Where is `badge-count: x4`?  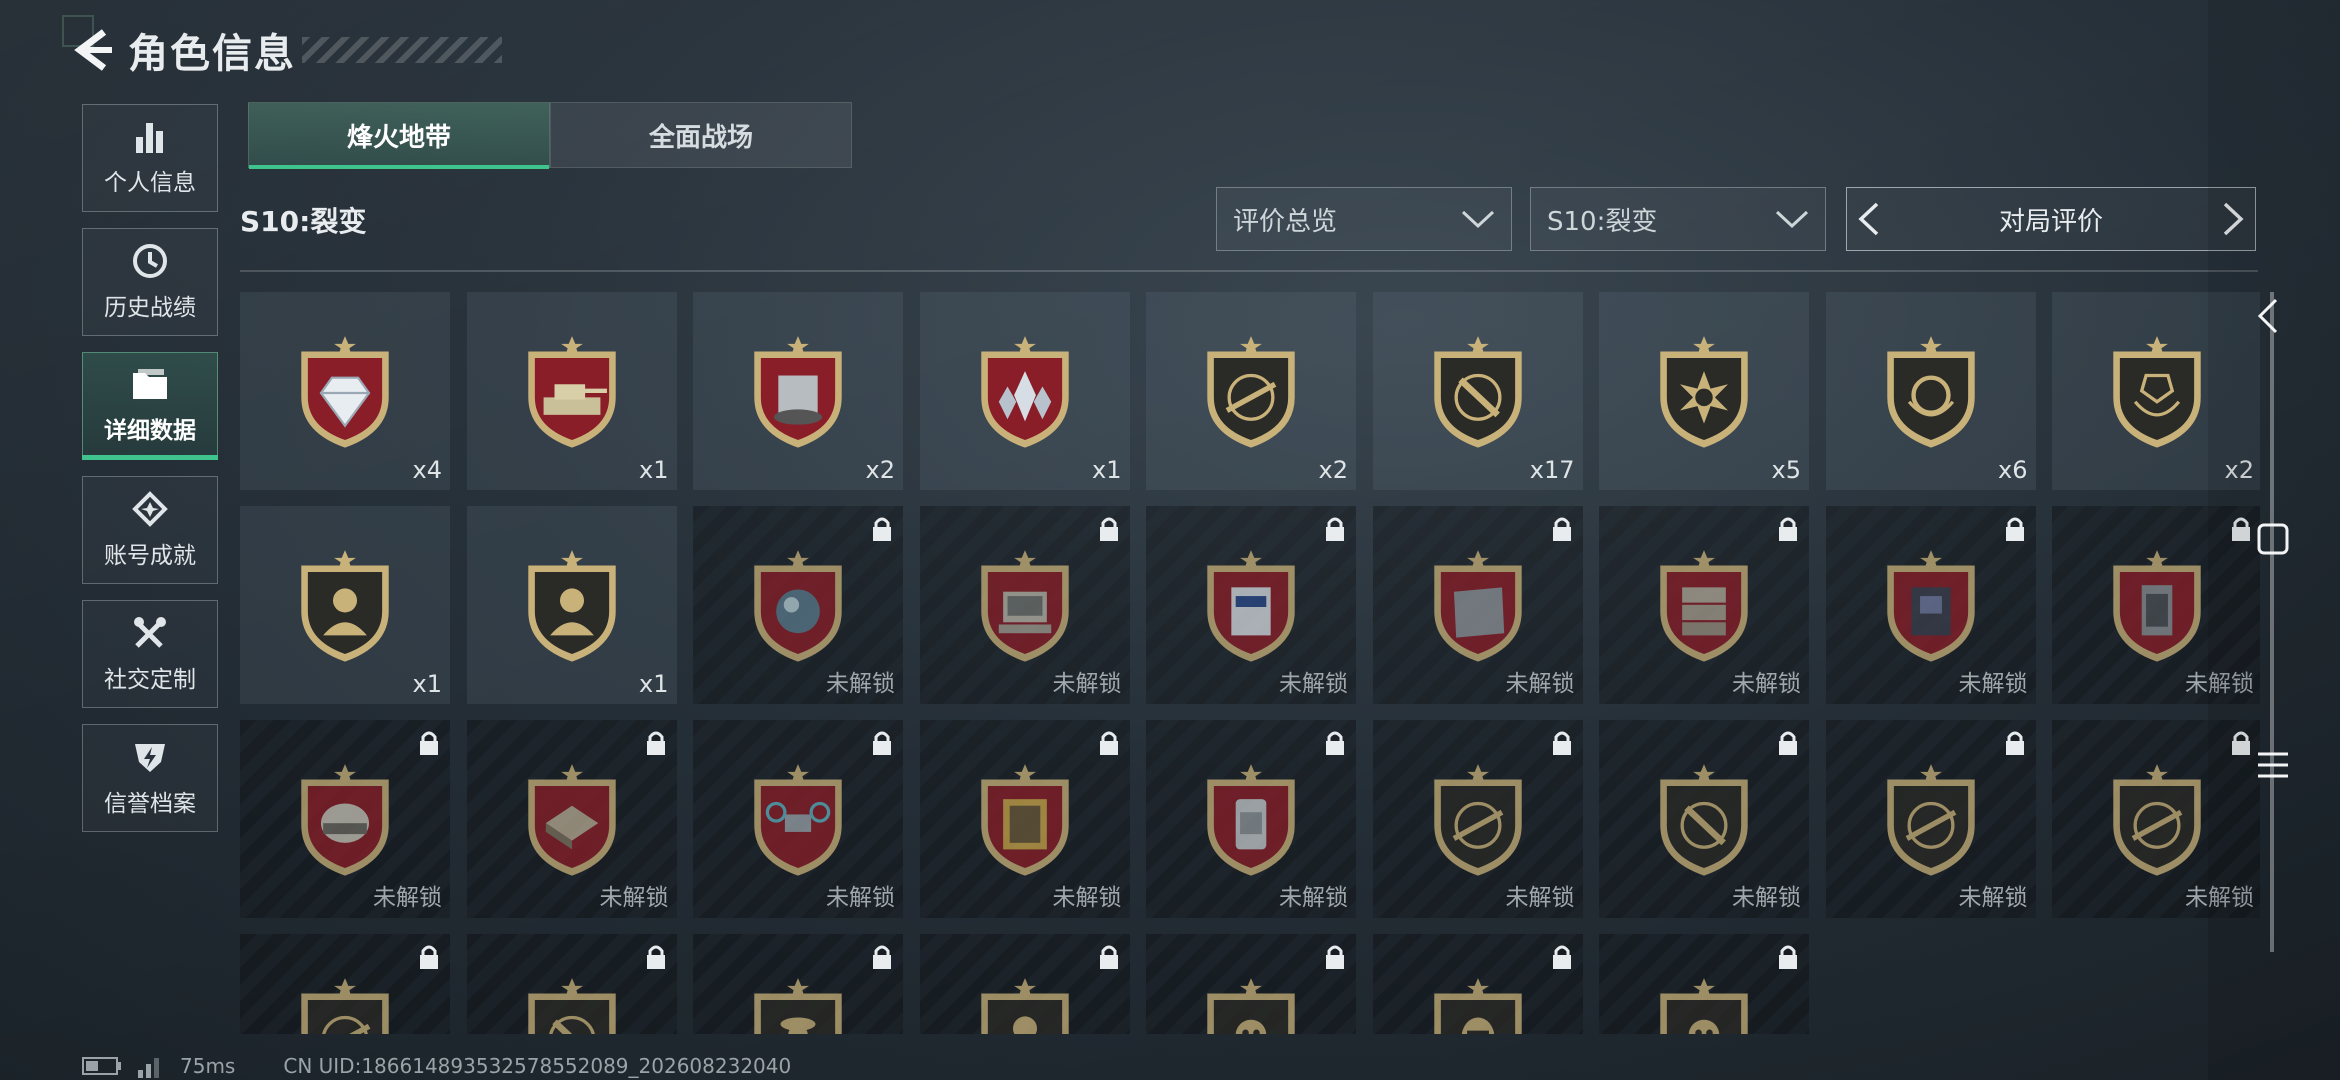
badge-count: x4 is located at coordinates (427, 470).